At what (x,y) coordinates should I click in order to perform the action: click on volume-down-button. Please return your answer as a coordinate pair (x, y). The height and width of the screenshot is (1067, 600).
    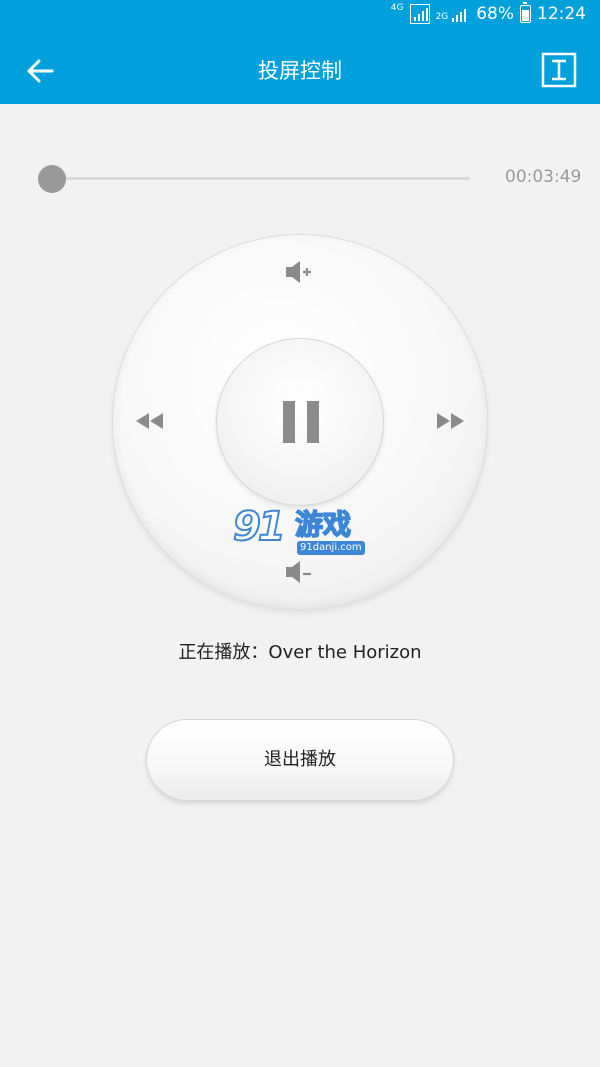
    Looking at the image, I should click on (300, 572).